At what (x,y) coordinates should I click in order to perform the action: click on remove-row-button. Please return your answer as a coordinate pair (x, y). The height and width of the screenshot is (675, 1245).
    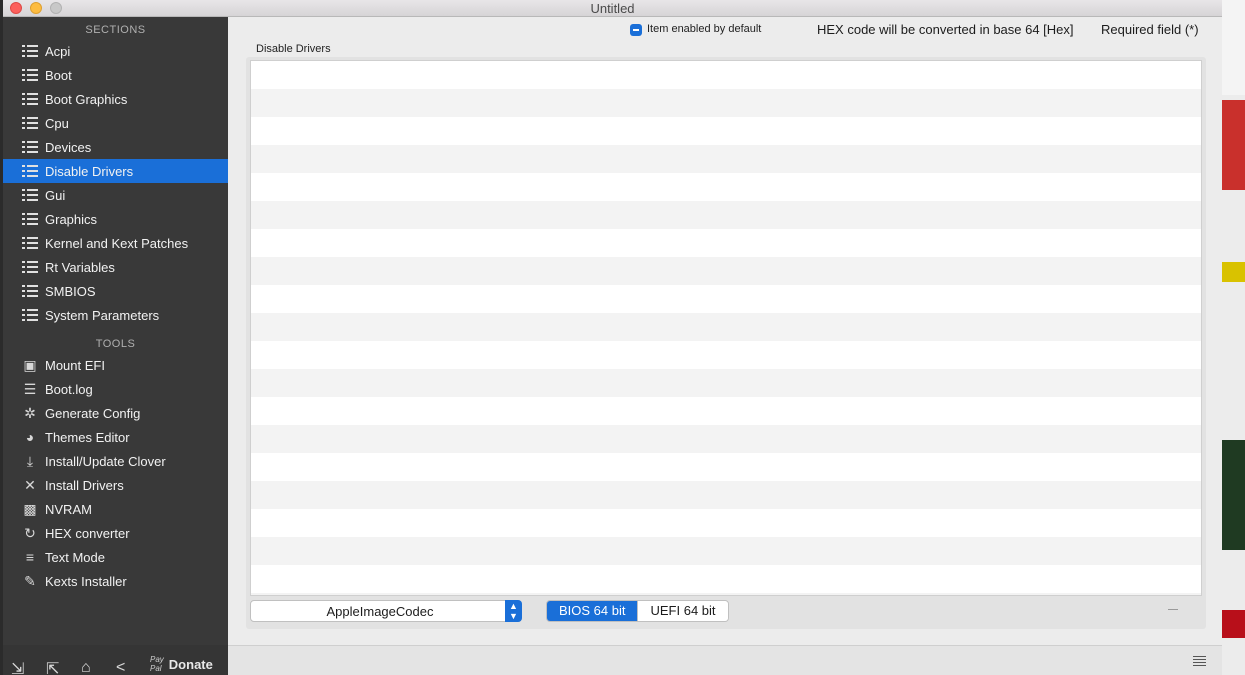
    Looking at the image, I should click on (1173, 609).